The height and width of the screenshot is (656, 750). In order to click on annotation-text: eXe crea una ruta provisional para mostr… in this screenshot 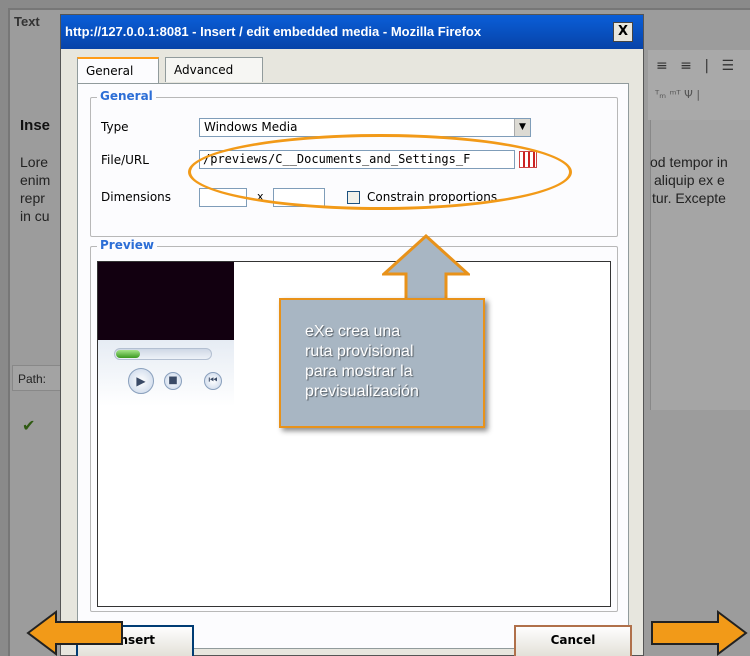, I will do `click(362, 362)`.